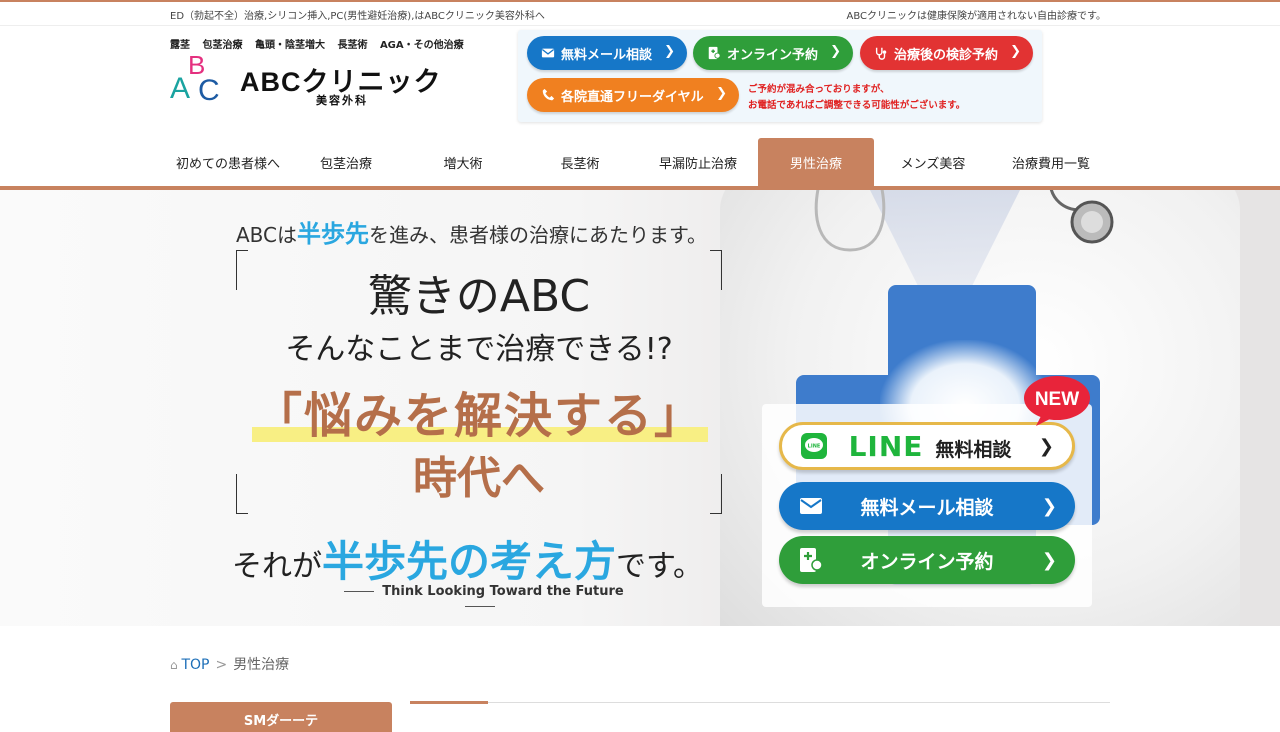  What do you see at coordinates (472, 234) in the screenshot?
I see `hero-lead: ABCは半歩先を進み、患者様の治療にあたります。` at bounding box center [472, 234].